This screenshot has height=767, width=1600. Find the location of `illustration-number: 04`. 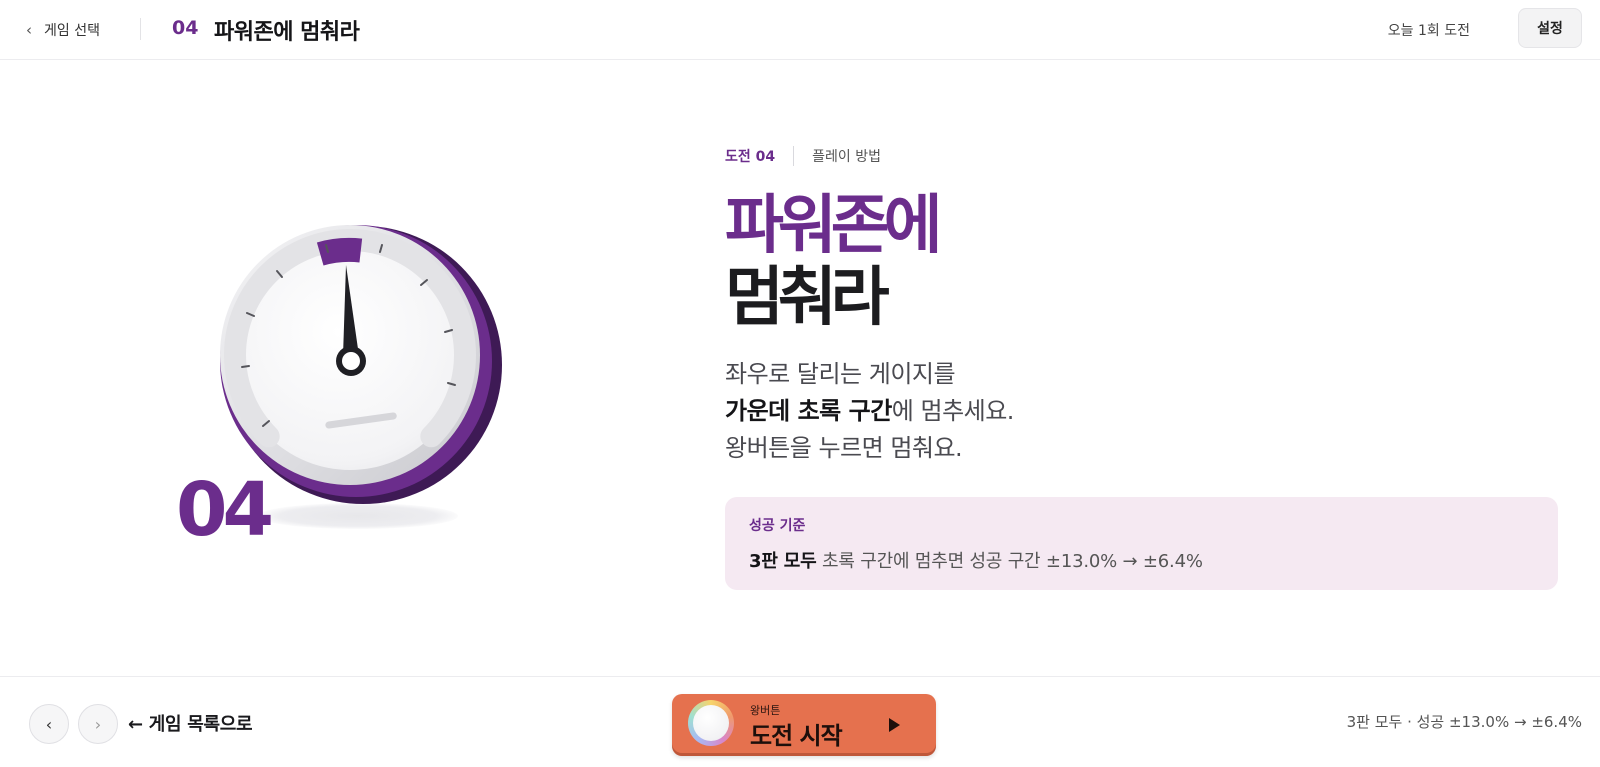

illustration-number: 04 is located at coordinates (225, 510).